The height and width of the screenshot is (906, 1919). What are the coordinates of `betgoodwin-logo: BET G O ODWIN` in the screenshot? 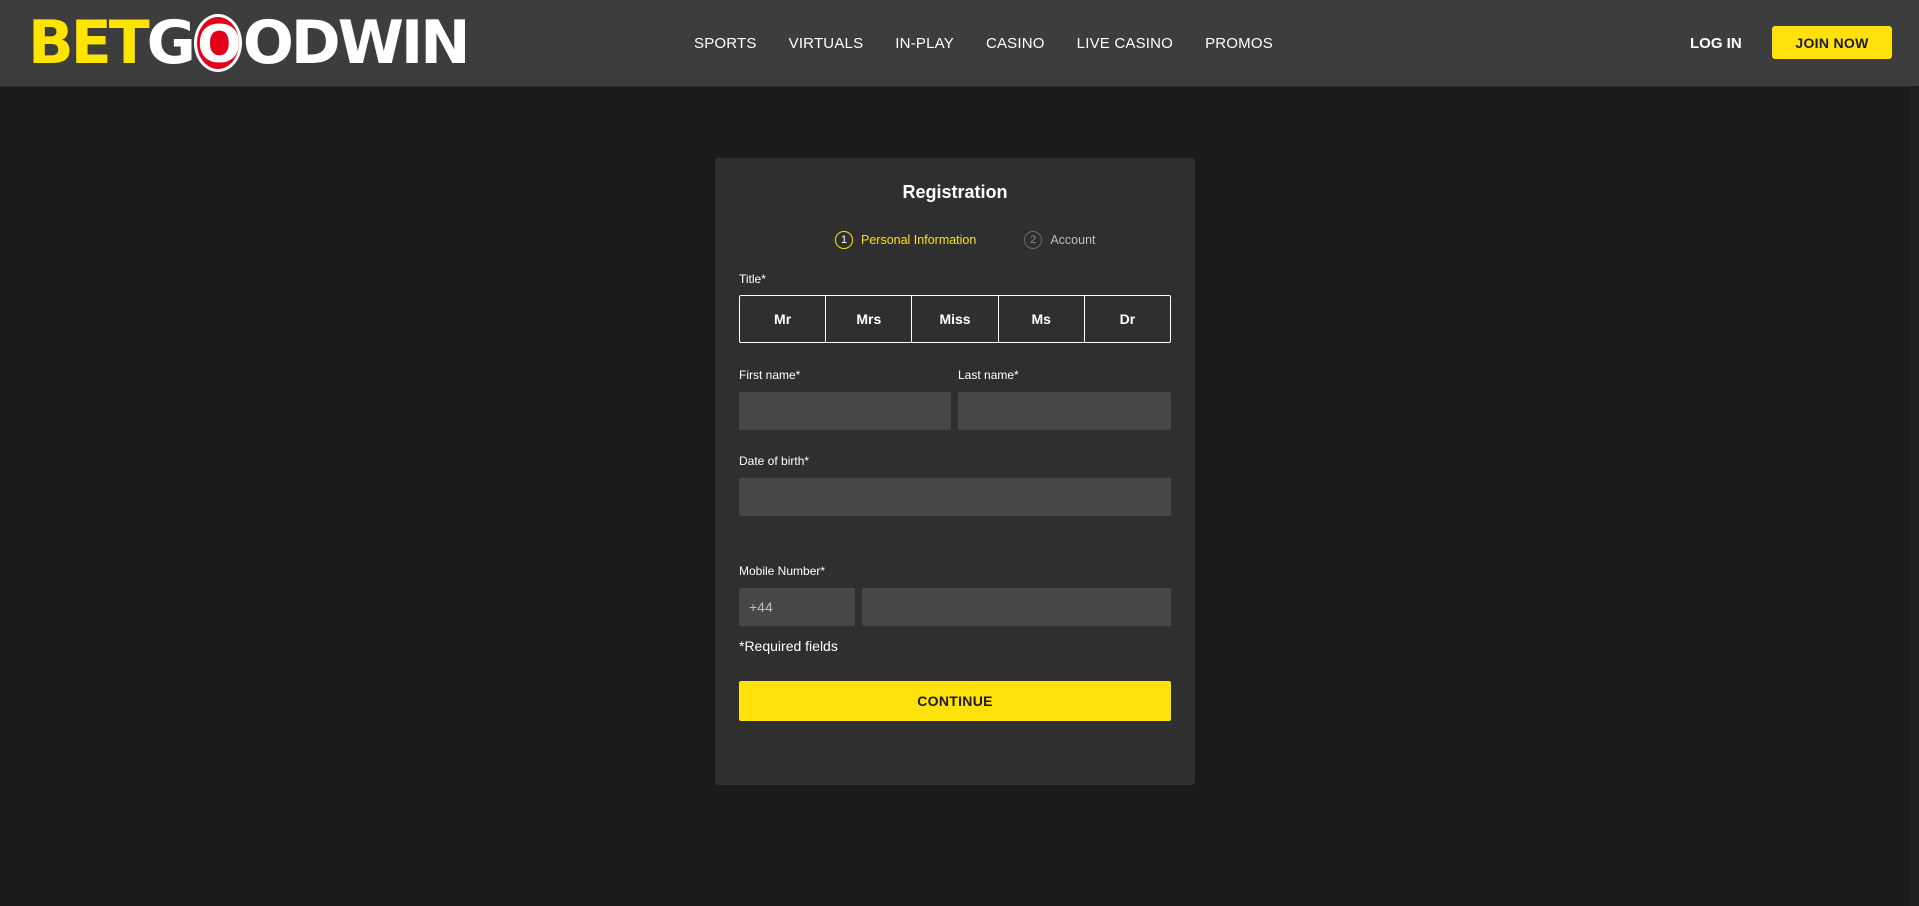 It's located at (249, 43).